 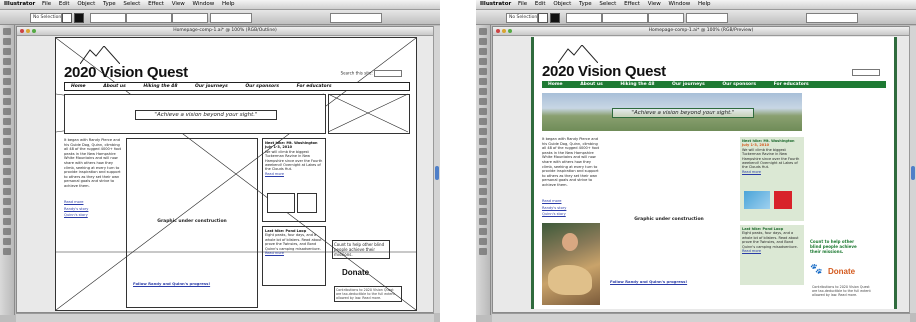 I want to click on selection-tool-icon, so click(x=7, y=31).